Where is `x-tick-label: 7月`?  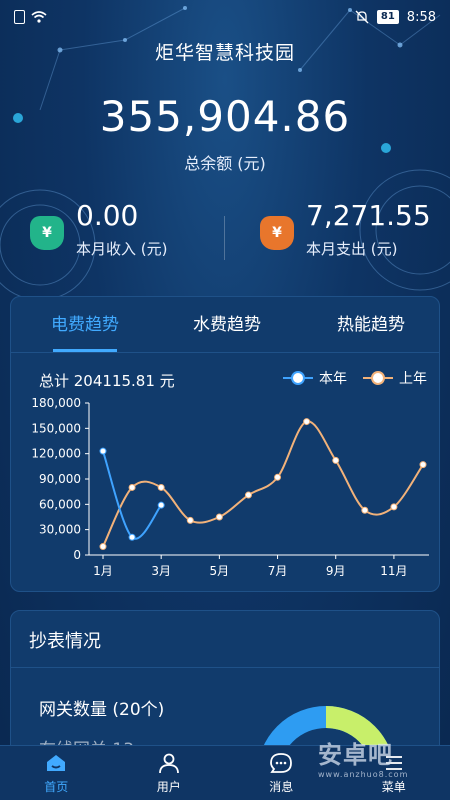 x-tick-label: 7月 is located at coordinates (278, 571).